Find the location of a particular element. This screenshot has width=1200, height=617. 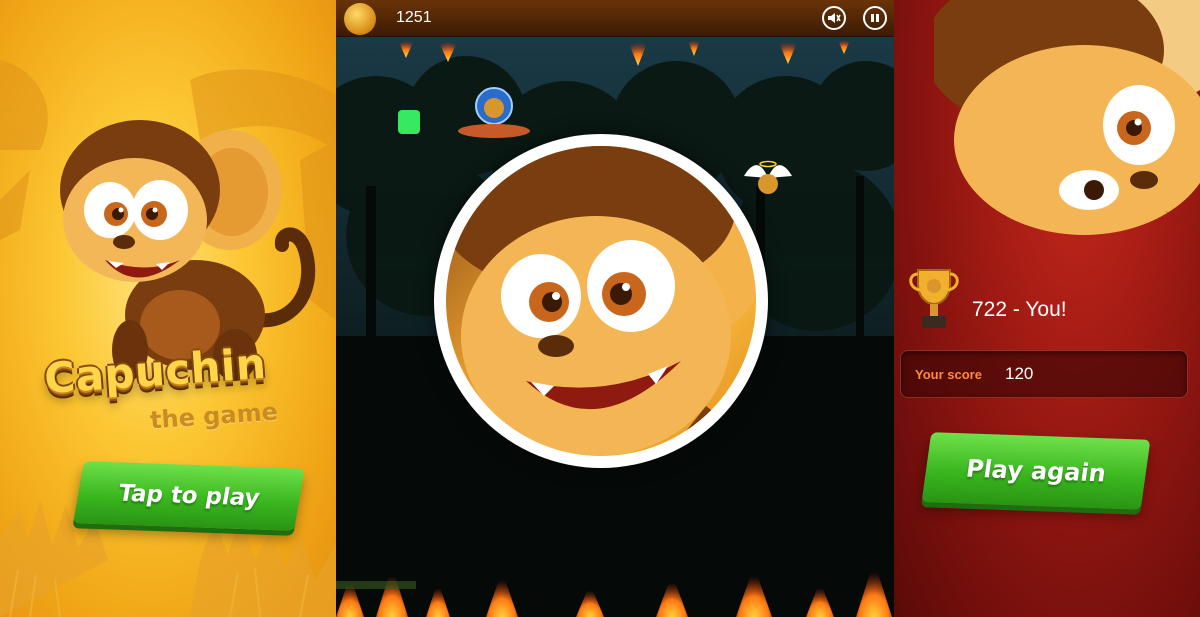

your-score-value: 120 is located at coordinates (1019, 373).